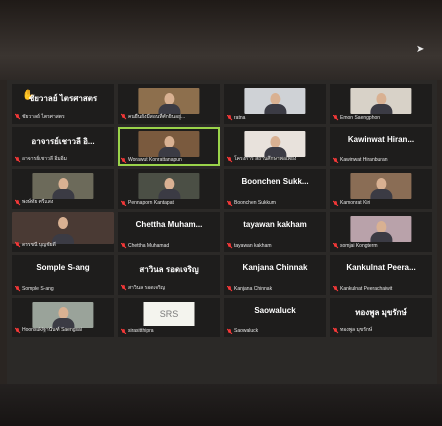  What do you see at coordinates (275, 331) in the screenshot?
I see `participant-name-caption: Saowaluck` at bounding box center [275, 331].